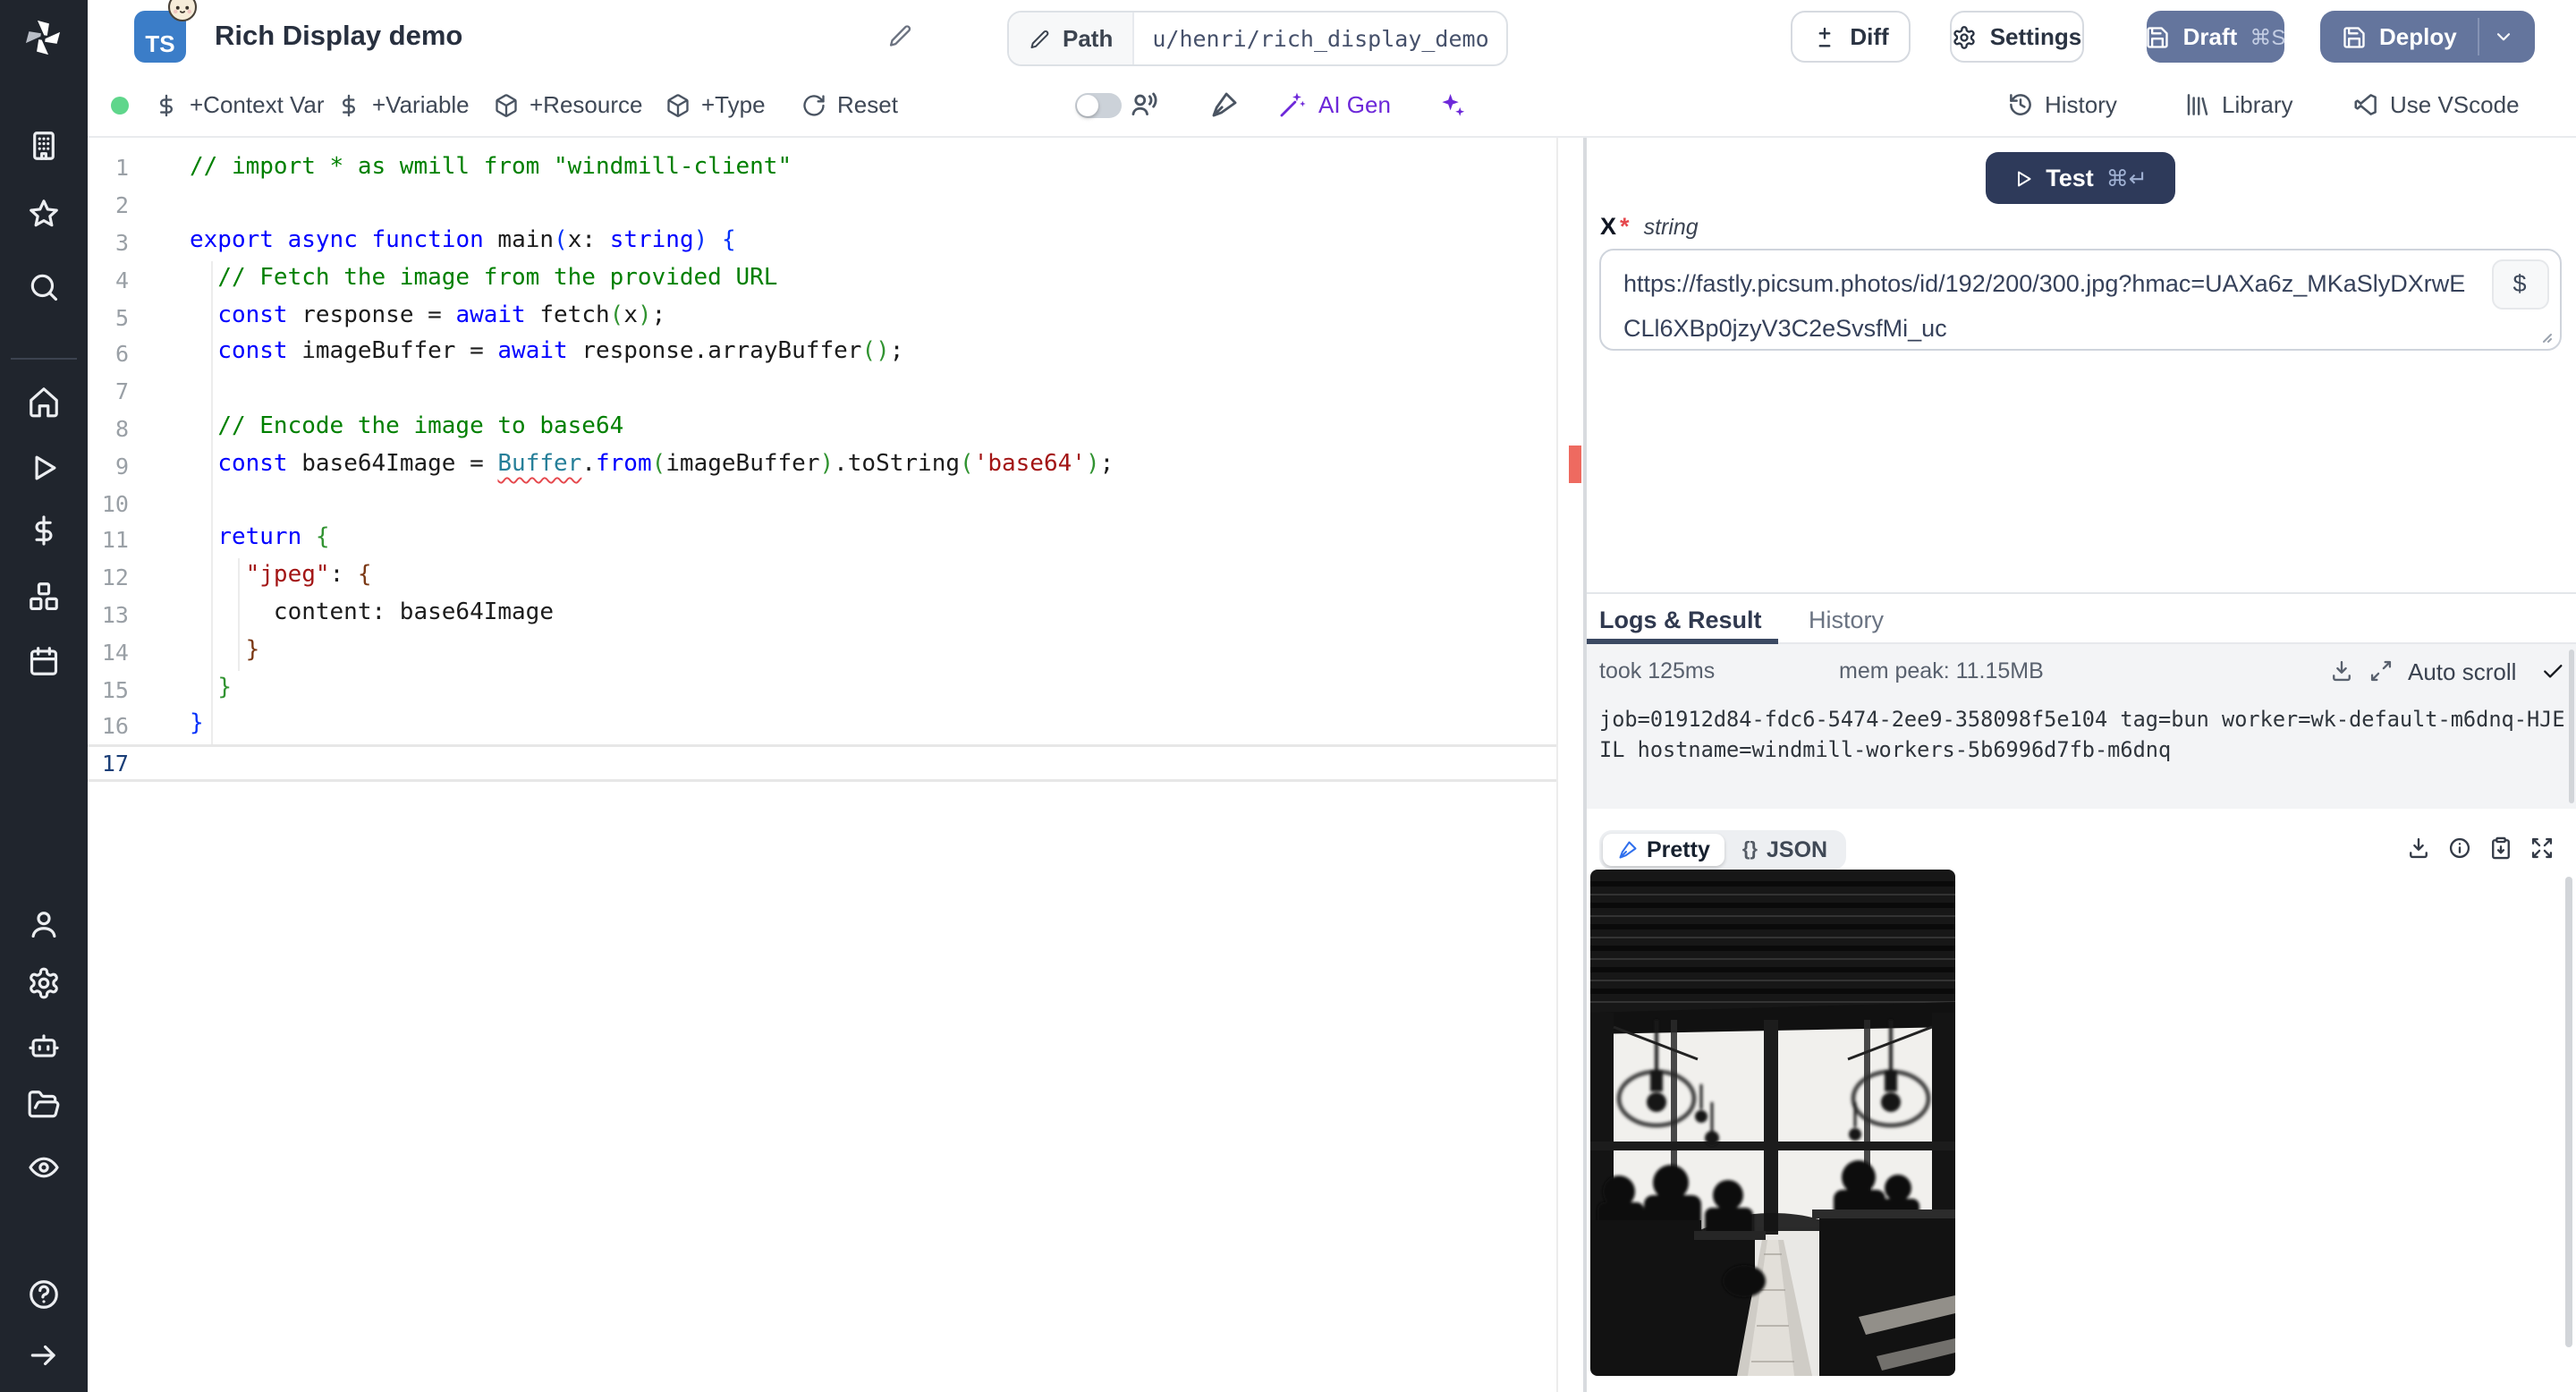  Describe the element at coordinates (44, 145) in the screenshot. I see `workspace-icon` at that location.